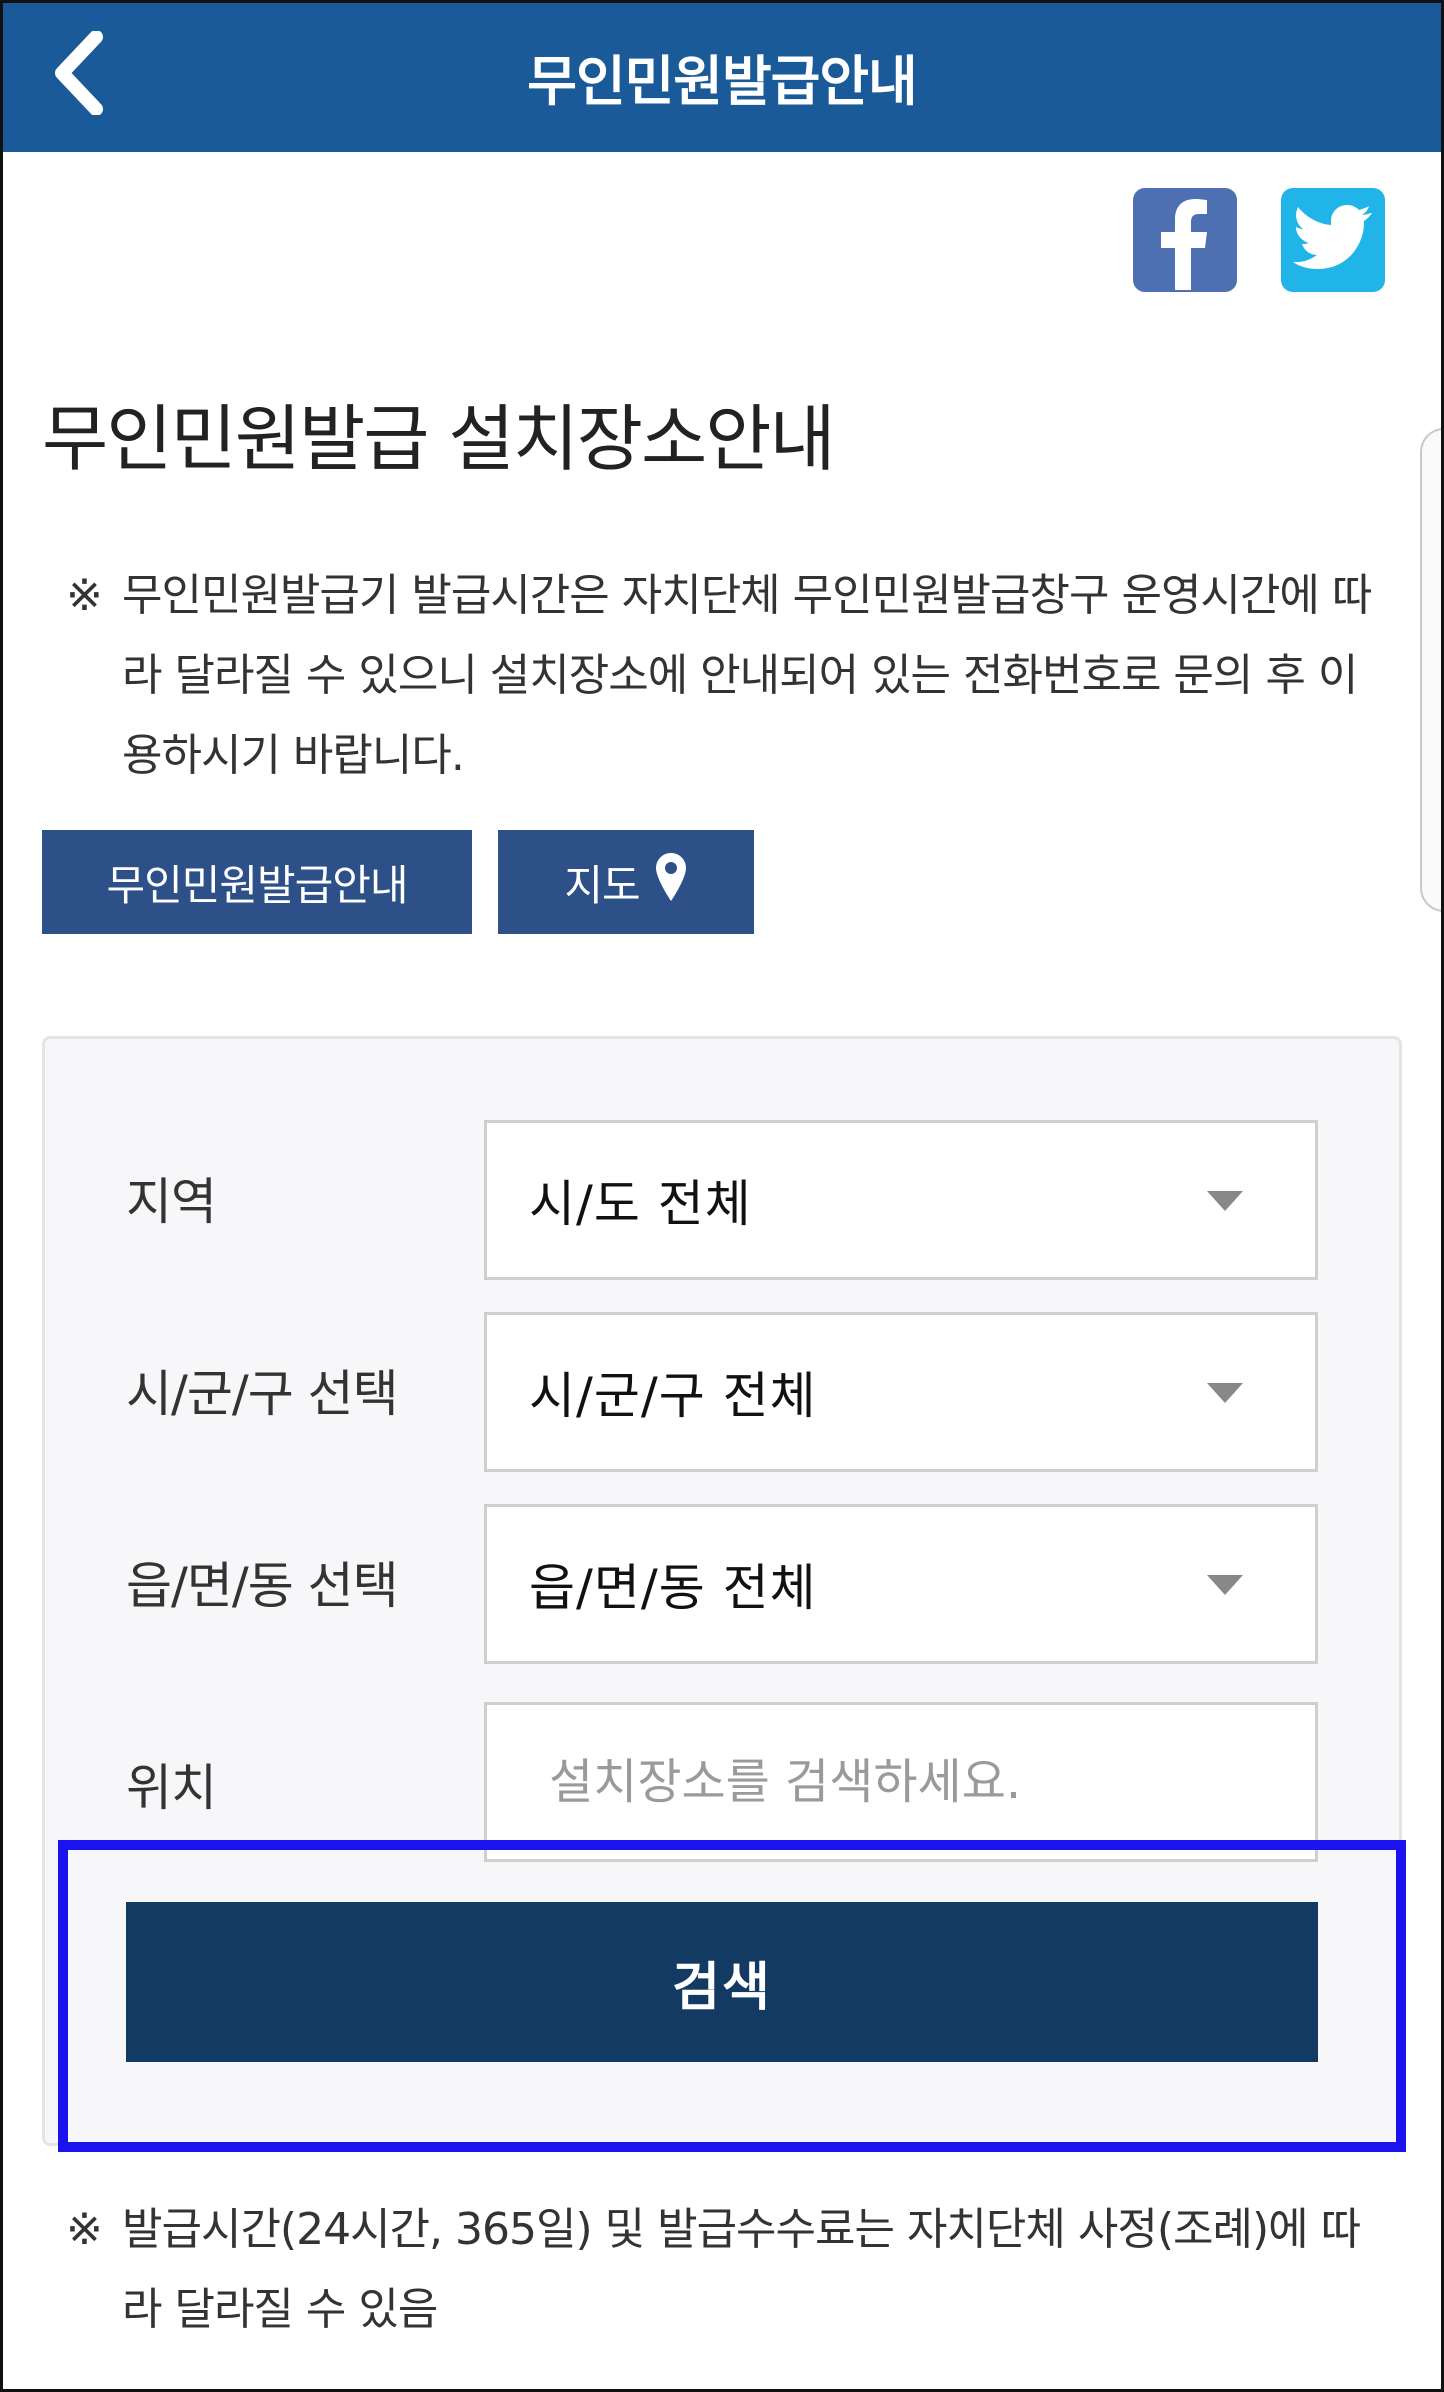  I want to click on region-label: 지역, so click(171, 1202).